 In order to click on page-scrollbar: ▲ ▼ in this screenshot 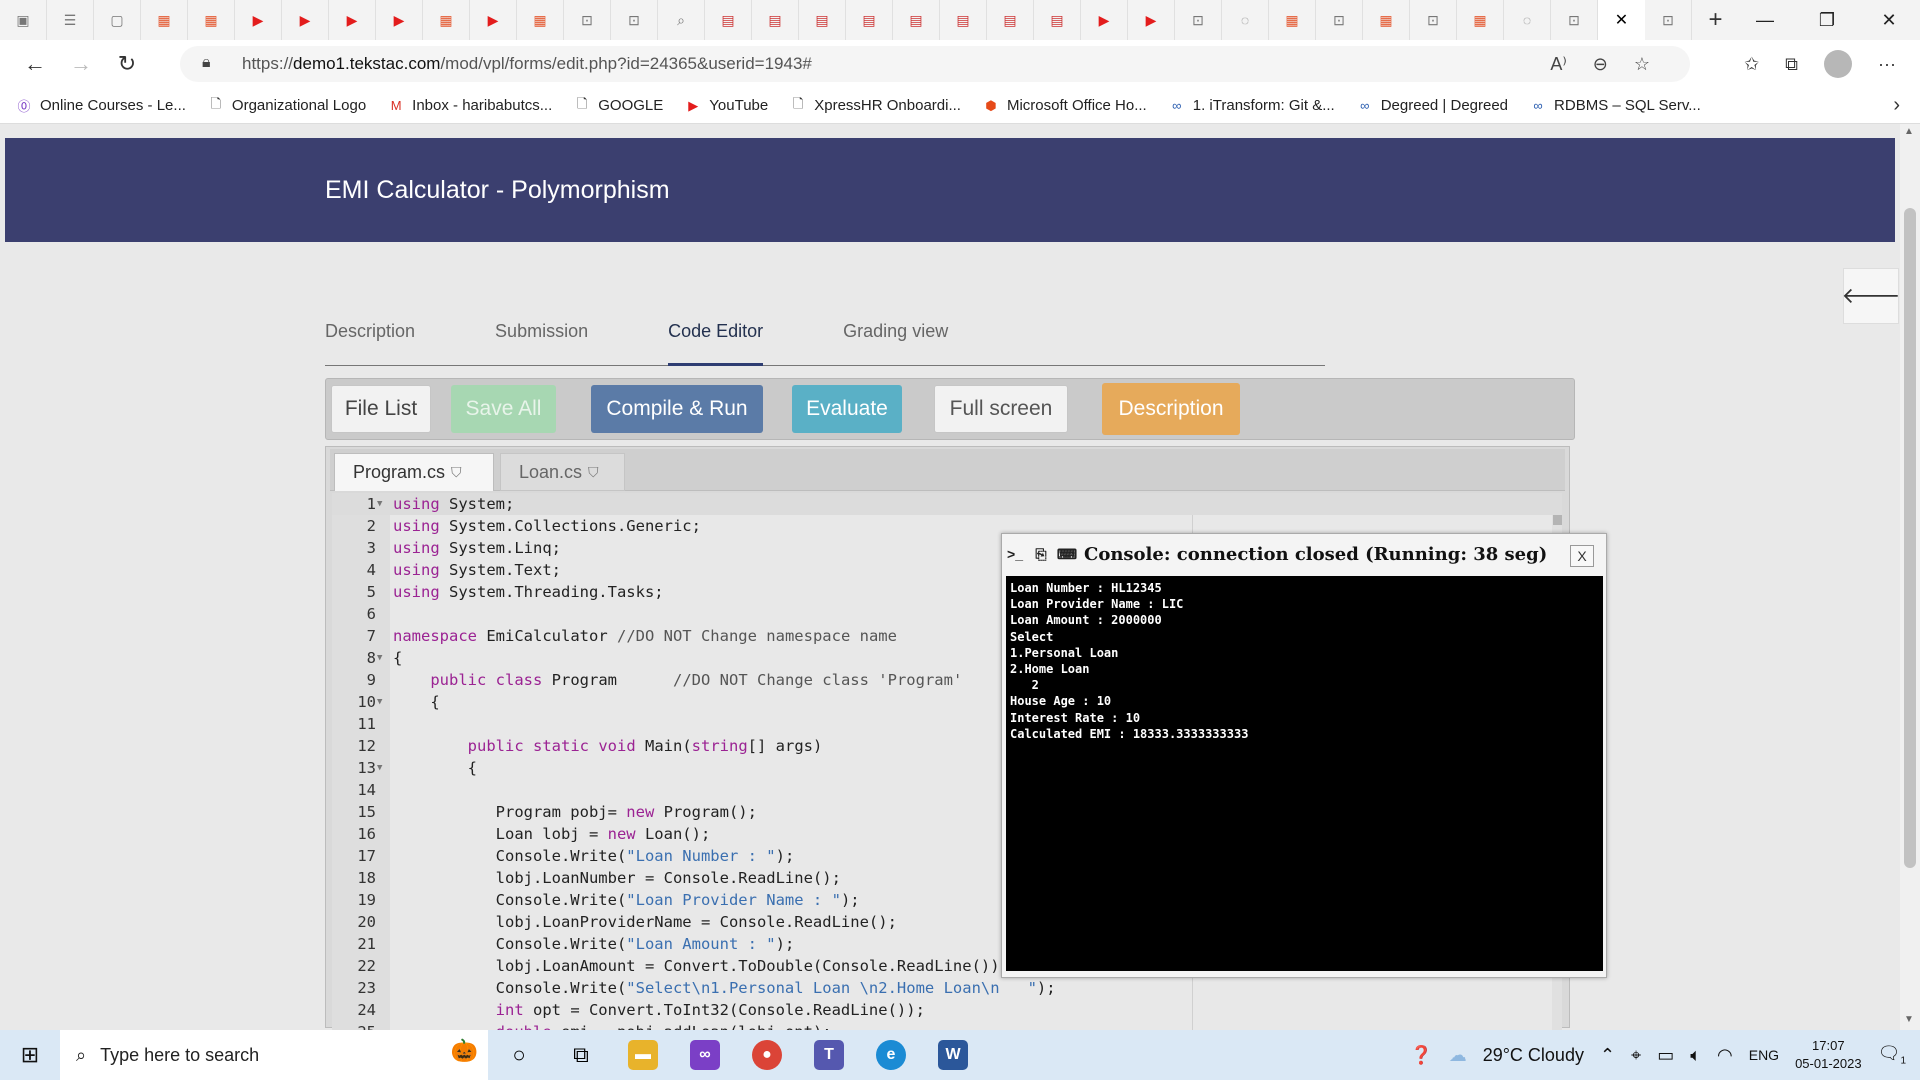, I will do `click(1910, 577)`.